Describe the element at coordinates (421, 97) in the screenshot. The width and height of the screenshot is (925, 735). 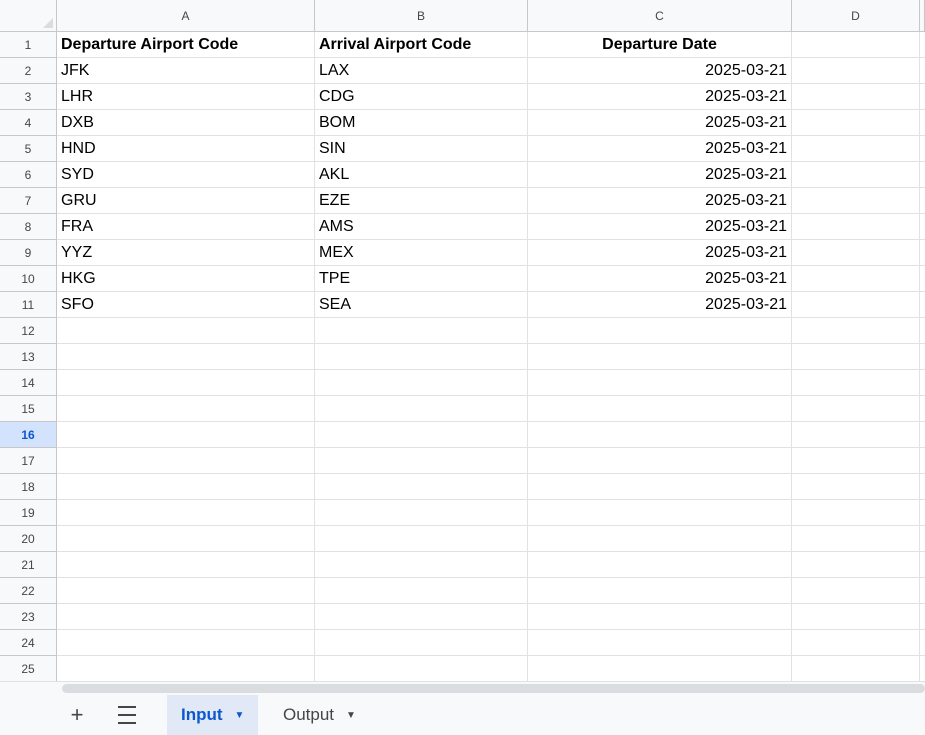
I see `cell-arrival: CDG` at that location.